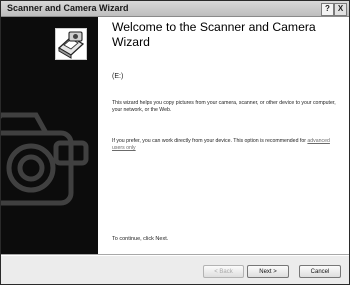 Image resolution: width=350 pixels, height=285 pixels. What do you see at coordinates (175, 255) in the screenshot?
I see `footer-divider` at bounding box center [175, 255].